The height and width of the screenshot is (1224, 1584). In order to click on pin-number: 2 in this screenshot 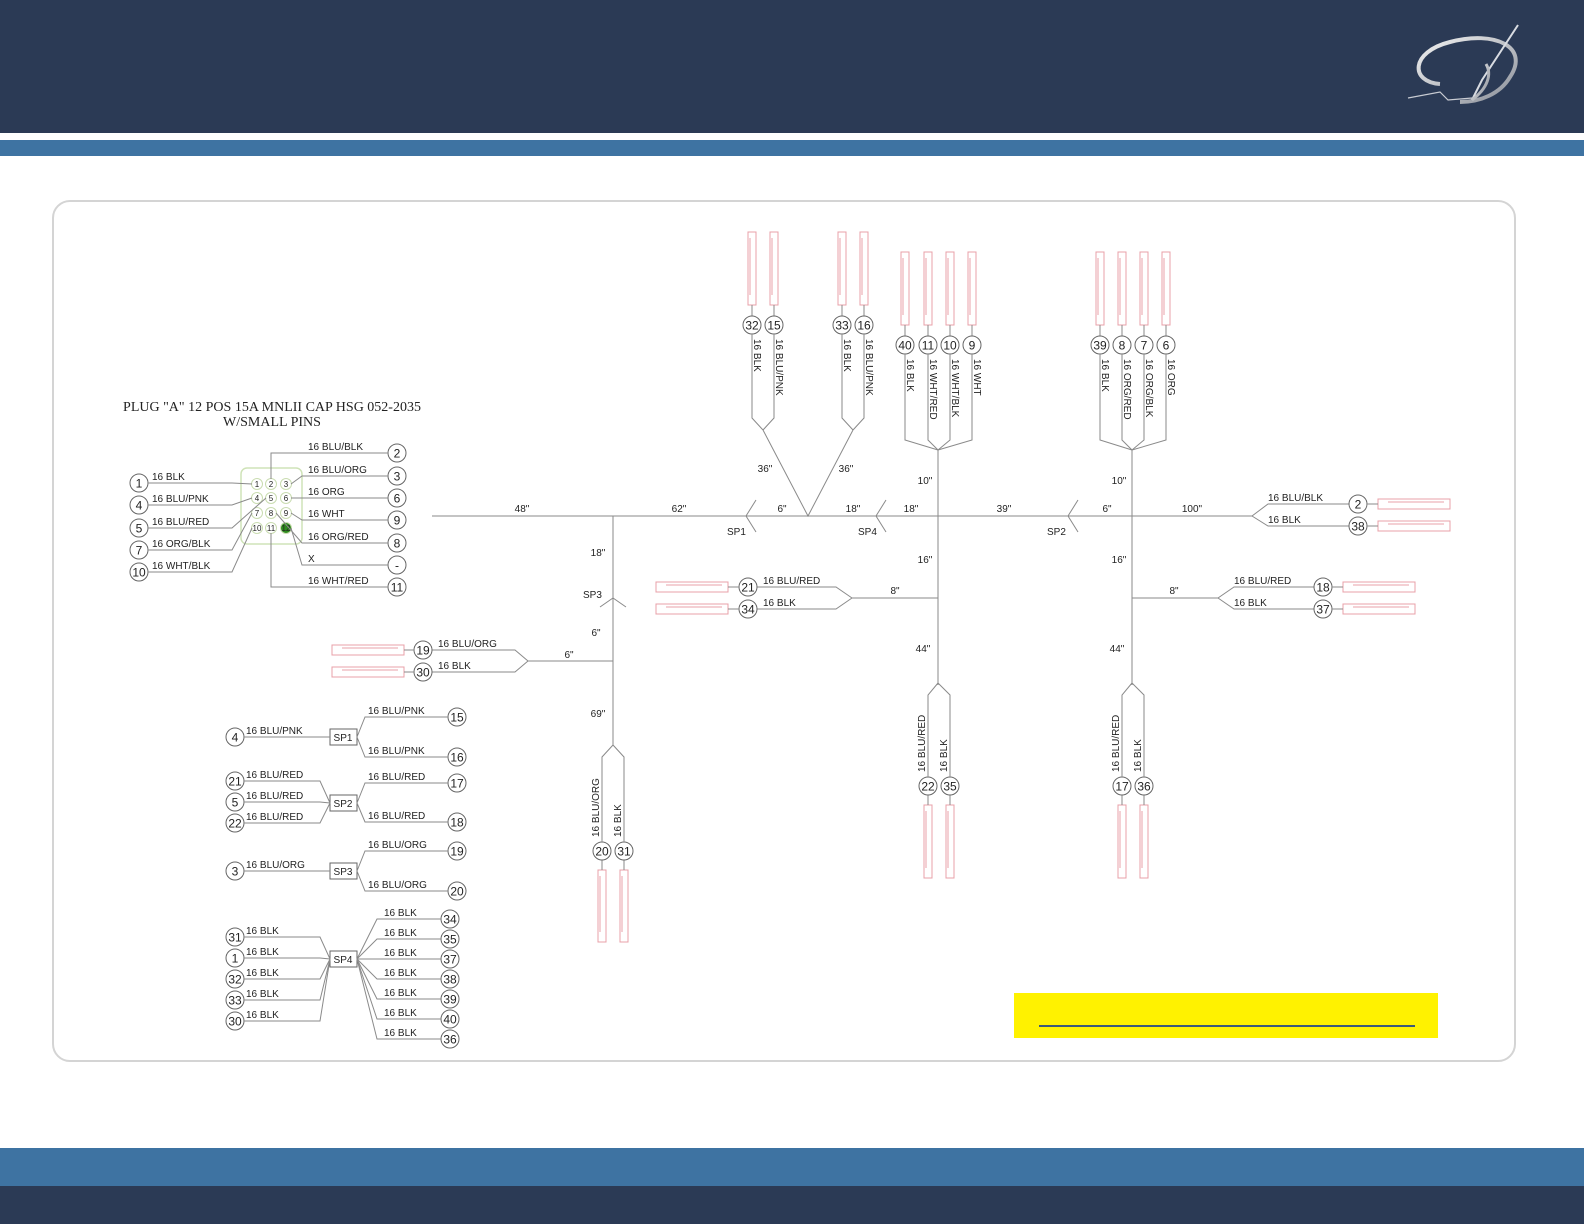, I will do `click(1358, 505)`.